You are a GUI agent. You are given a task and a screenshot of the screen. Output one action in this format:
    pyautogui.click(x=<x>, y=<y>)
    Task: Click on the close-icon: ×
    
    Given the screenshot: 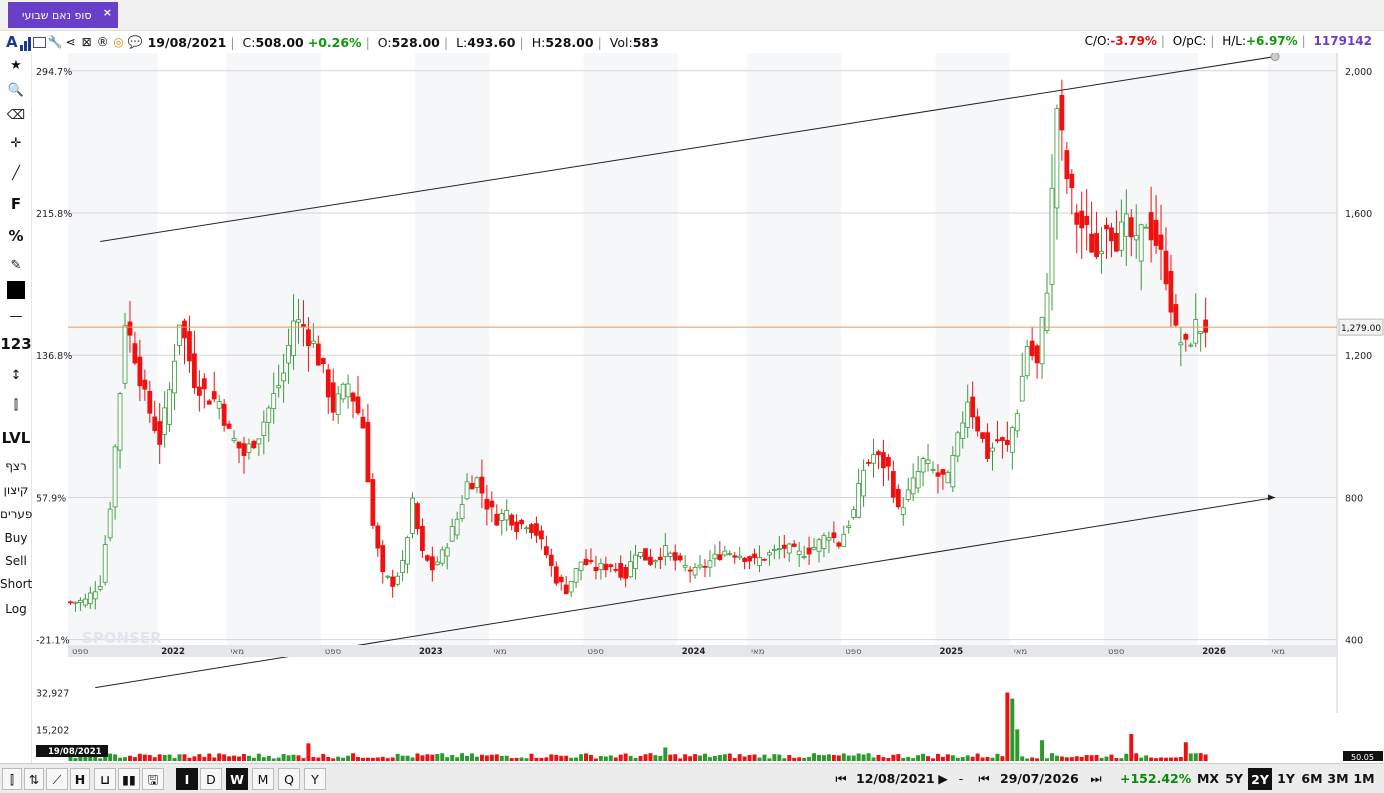 What is the action you would take?
    pyautogui.click(x=107, y=12)
    